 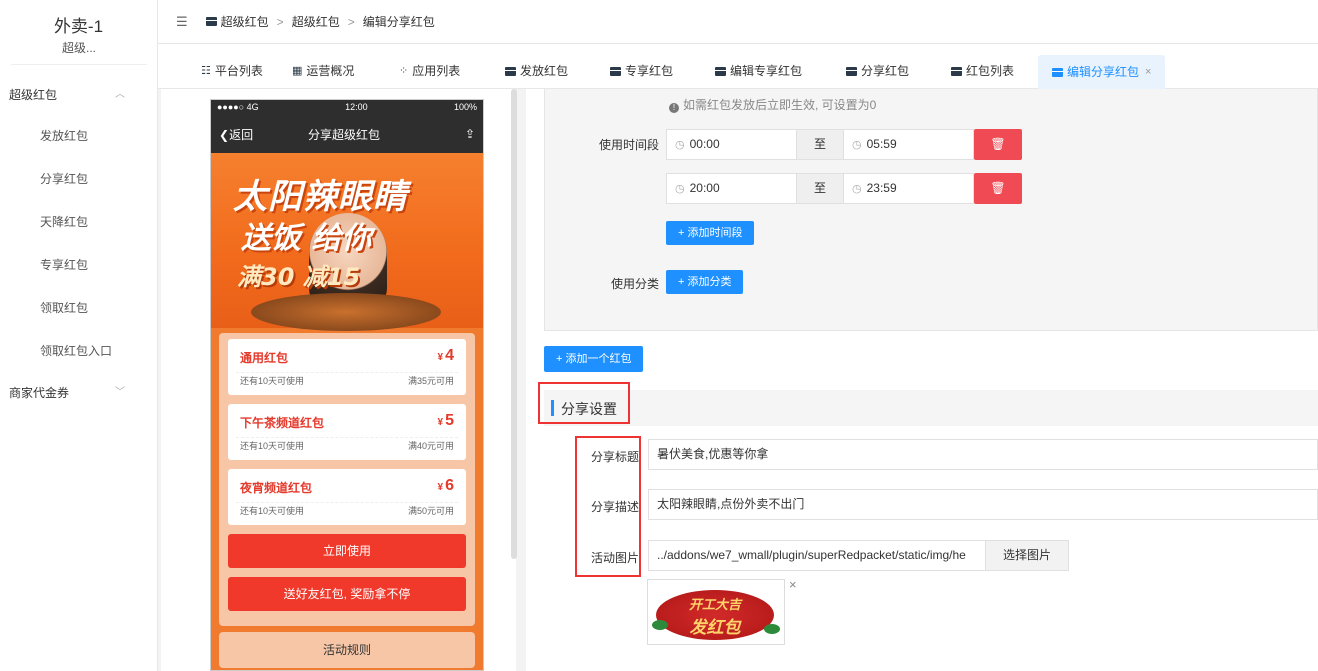 I want to click on topbar: ☰ 超级红包 > 超级红包 > 编辑分享红包, so click(x=738, y=22).